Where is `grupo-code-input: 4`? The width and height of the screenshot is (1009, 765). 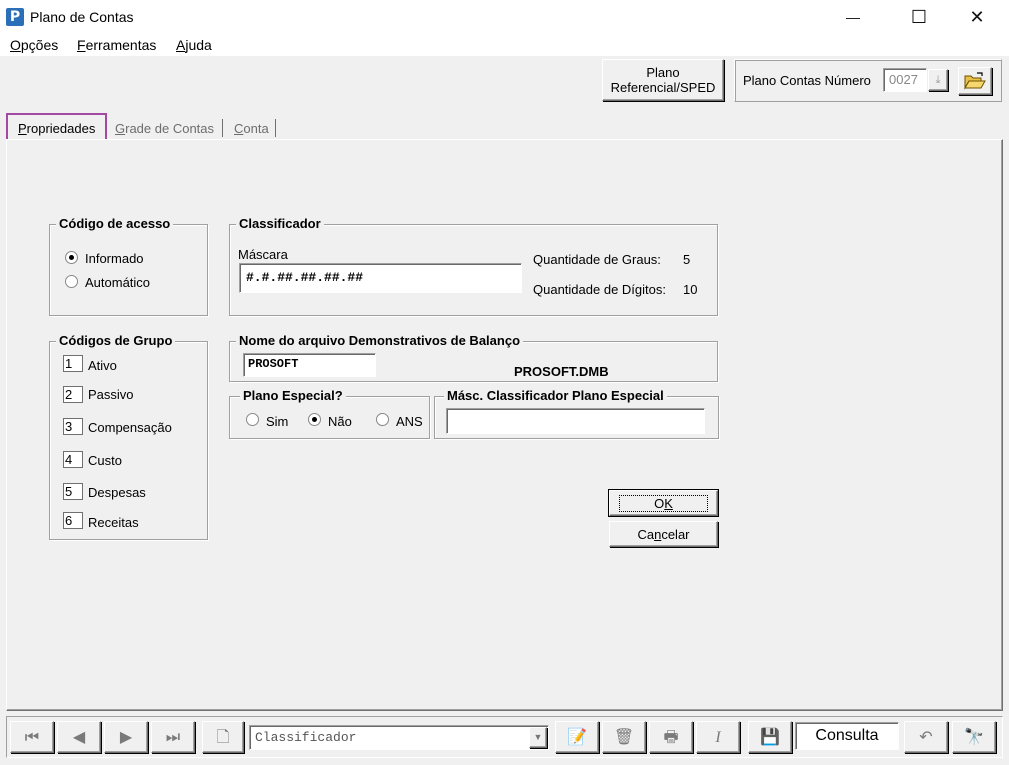 grupo-code-input: 4 is located at coordinates (73, 459).